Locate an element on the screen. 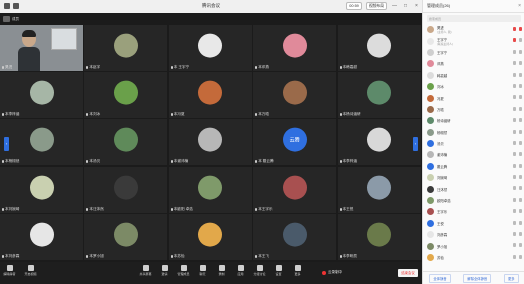 The image size is (524, 284). participant-tile: 本邓燕 is located at coordinates (295, 48).